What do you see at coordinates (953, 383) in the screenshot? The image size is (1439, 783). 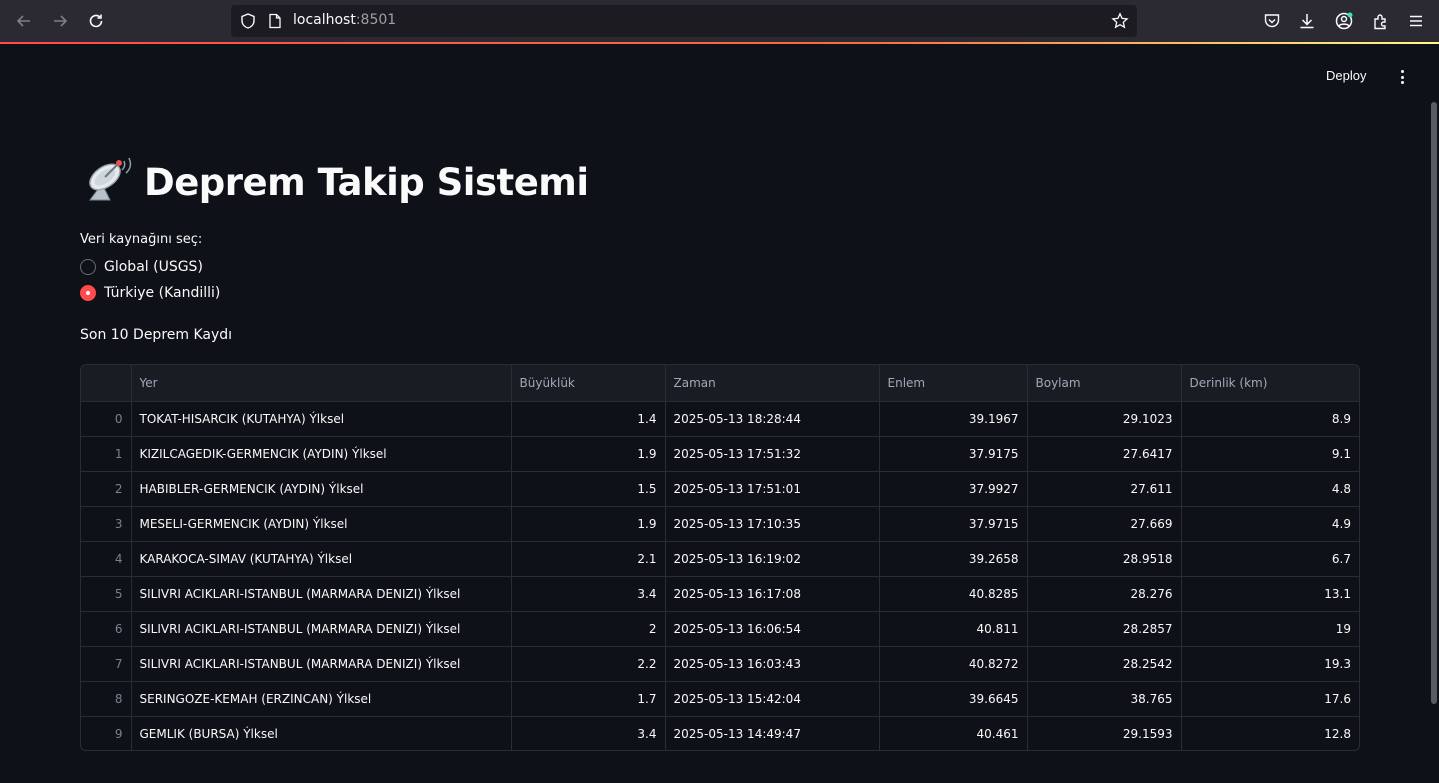 I see `column-header-enlem: Enlem` at bounding box center [953, 383].